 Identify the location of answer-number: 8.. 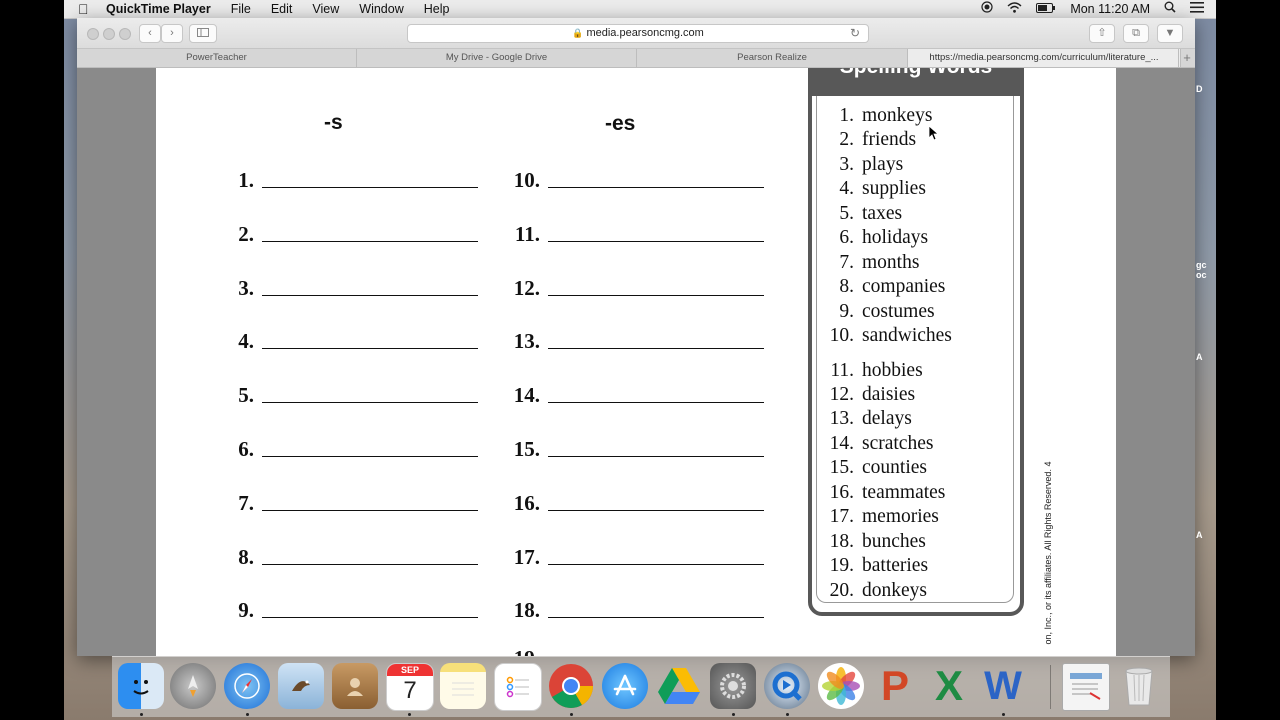
(246, 556).